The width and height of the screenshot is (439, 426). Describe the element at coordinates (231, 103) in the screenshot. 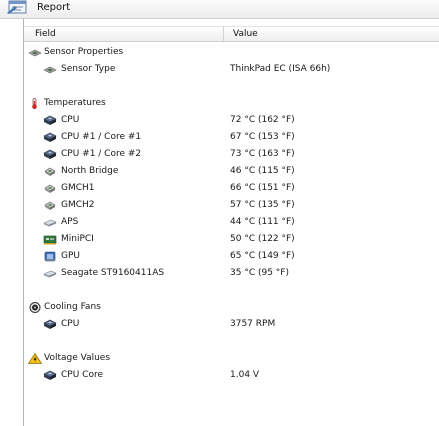

I see `group-header: Temperatures` at that location.